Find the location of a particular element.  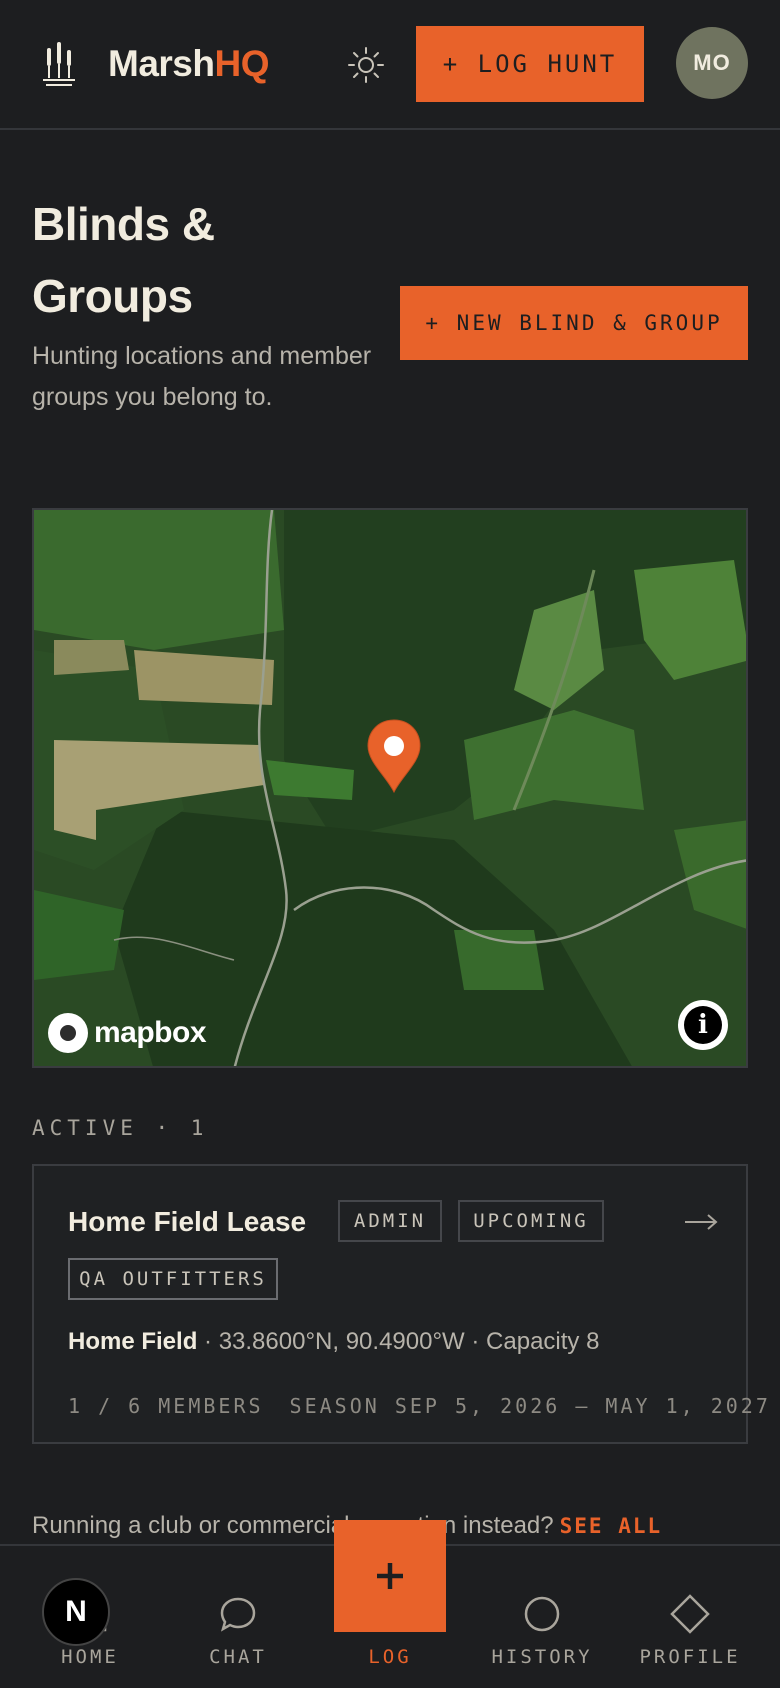

mapbox-wordmark: mapbox is located at coordinates (150, 1032).